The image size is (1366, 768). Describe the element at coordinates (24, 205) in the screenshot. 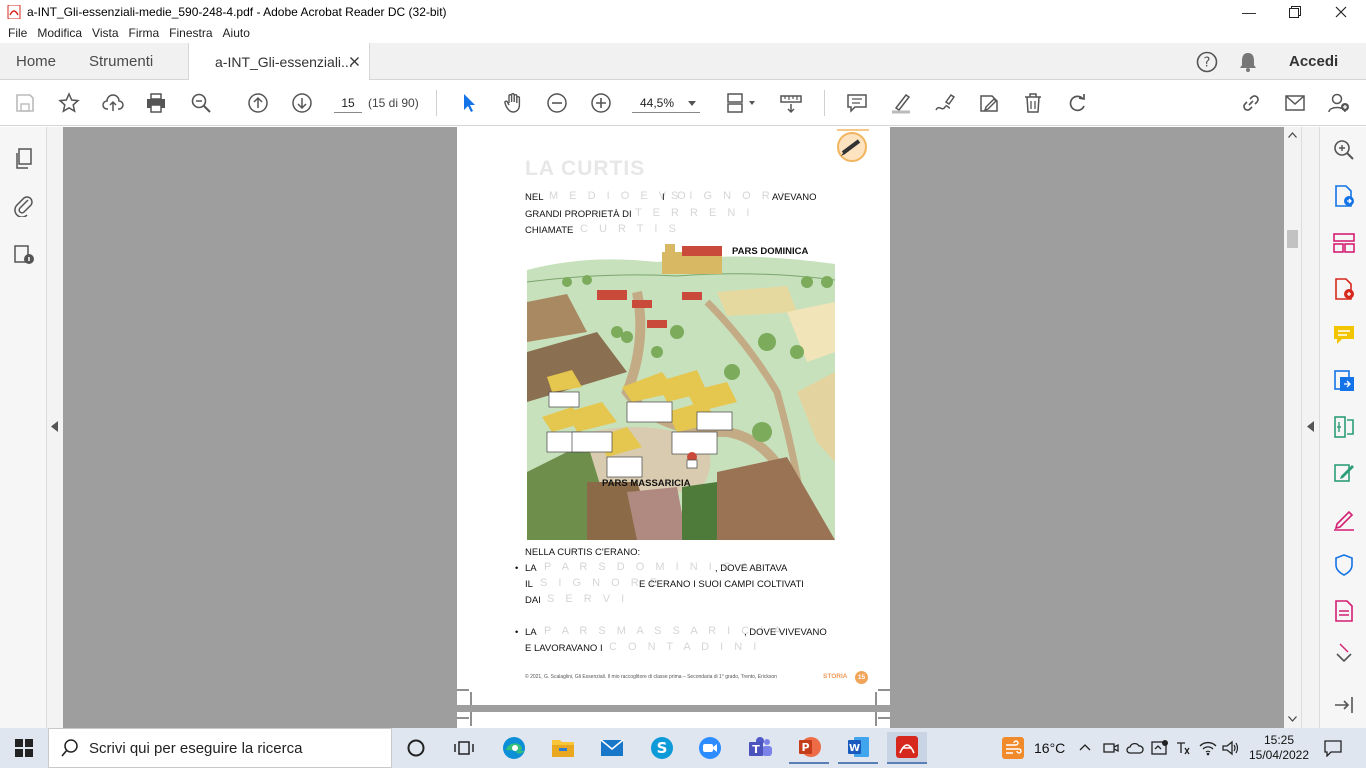

I see `attachments-paperclip-icon` at that location.